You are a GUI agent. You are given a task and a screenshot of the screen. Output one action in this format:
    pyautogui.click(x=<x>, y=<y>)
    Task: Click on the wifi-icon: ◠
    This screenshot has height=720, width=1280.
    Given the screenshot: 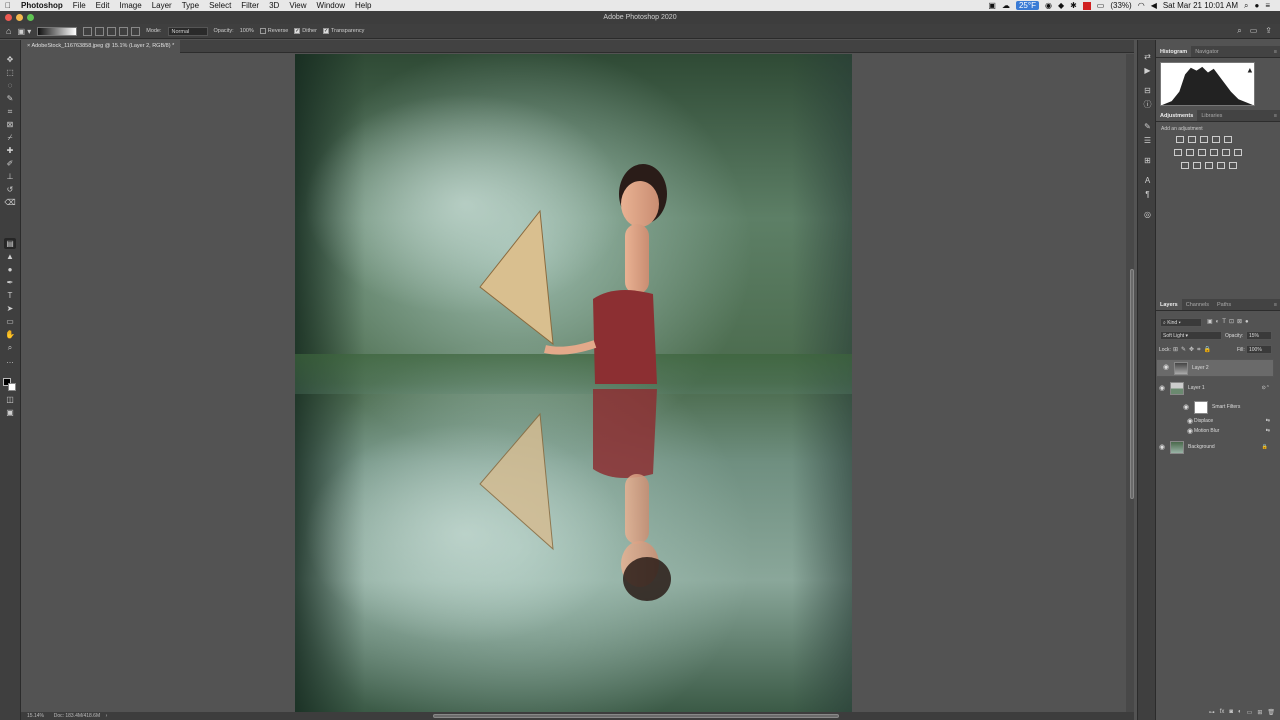 What is the action you would take?
    pyautogui.click(x=1141, y=5)
    